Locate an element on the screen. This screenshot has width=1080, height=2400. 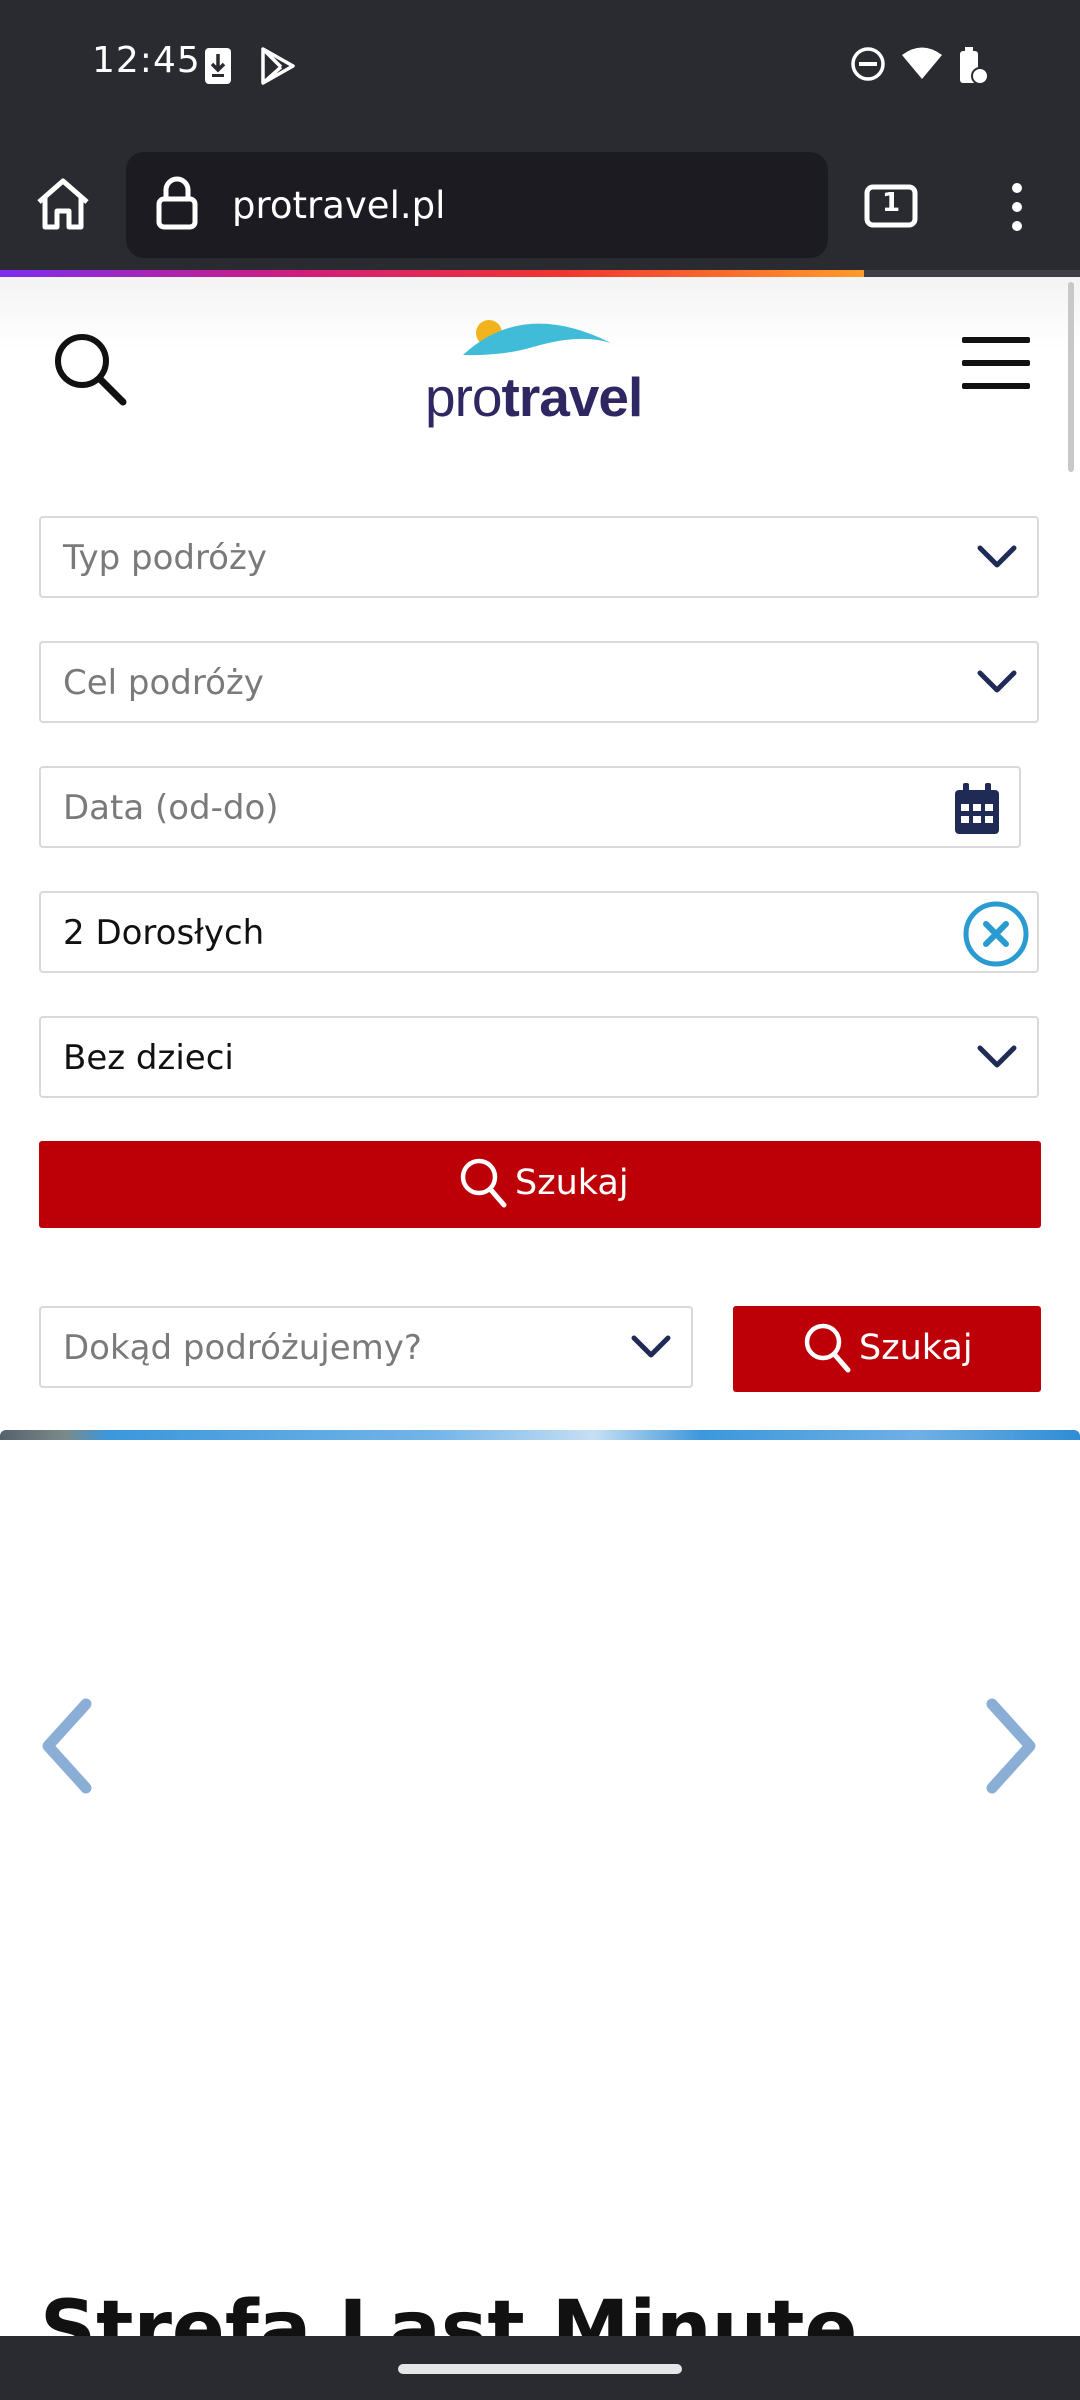
home-icon is located at coordinates (63, 206).